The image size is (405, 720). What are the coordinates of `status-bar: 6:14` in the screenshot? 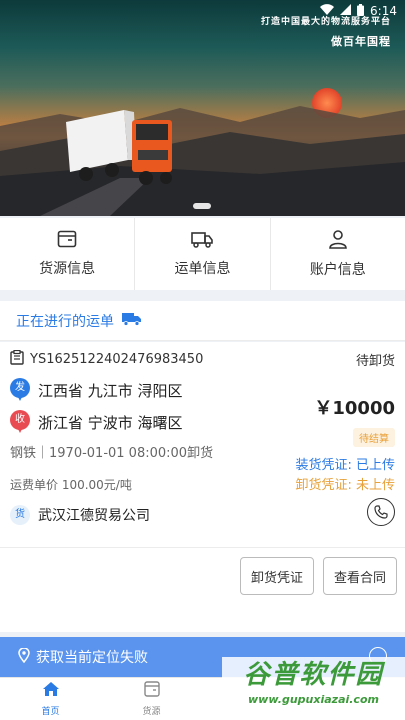 It's located at (202, 11).